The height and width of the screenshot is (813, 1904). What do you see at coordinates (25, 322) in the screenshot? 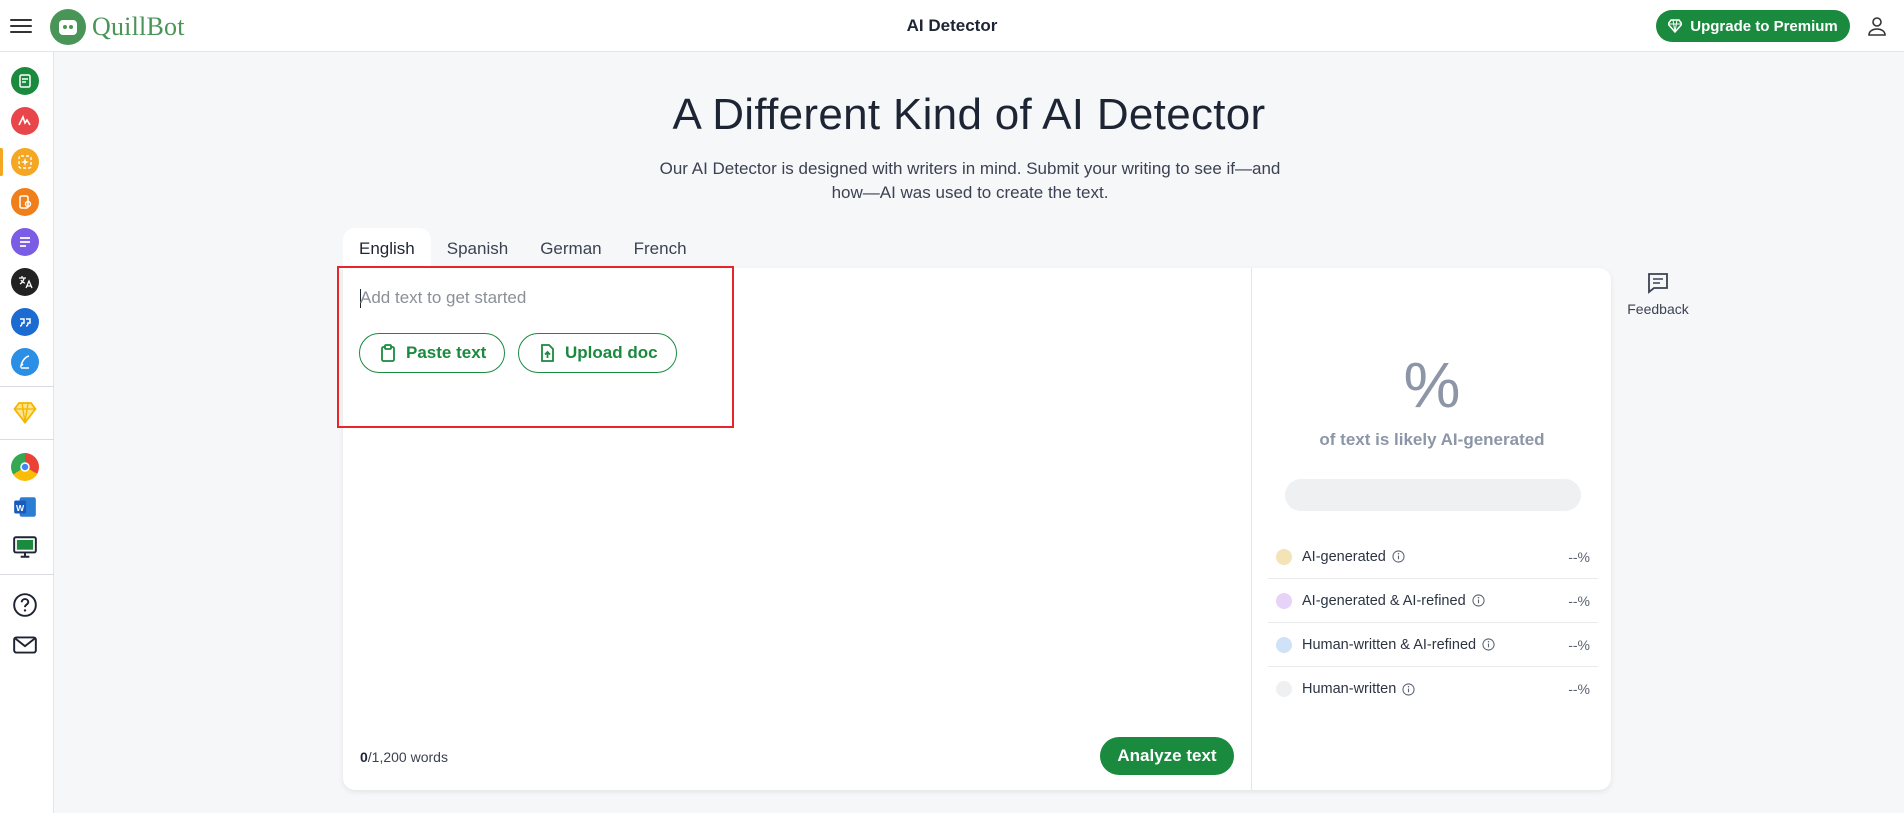
I see `citation-generator-icon` at bounding box center [25, 322].